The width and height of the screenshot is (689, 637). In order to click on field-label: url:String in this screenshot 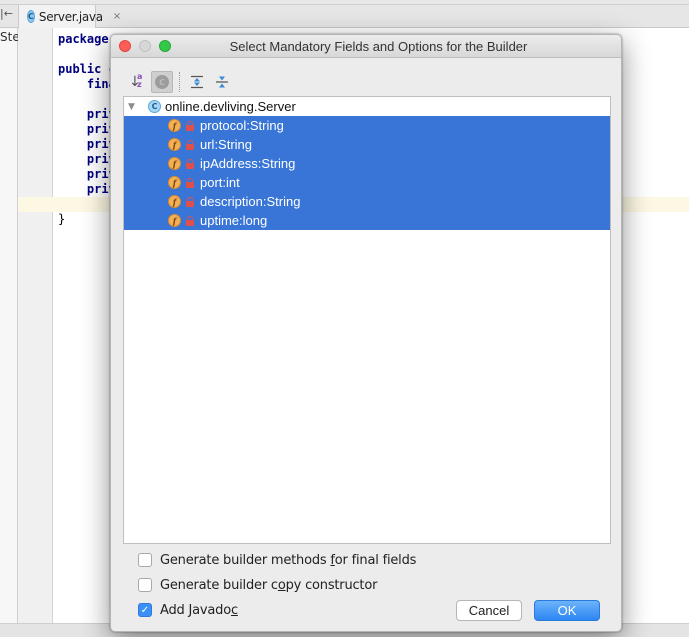, I will do `click(226, 144)`.